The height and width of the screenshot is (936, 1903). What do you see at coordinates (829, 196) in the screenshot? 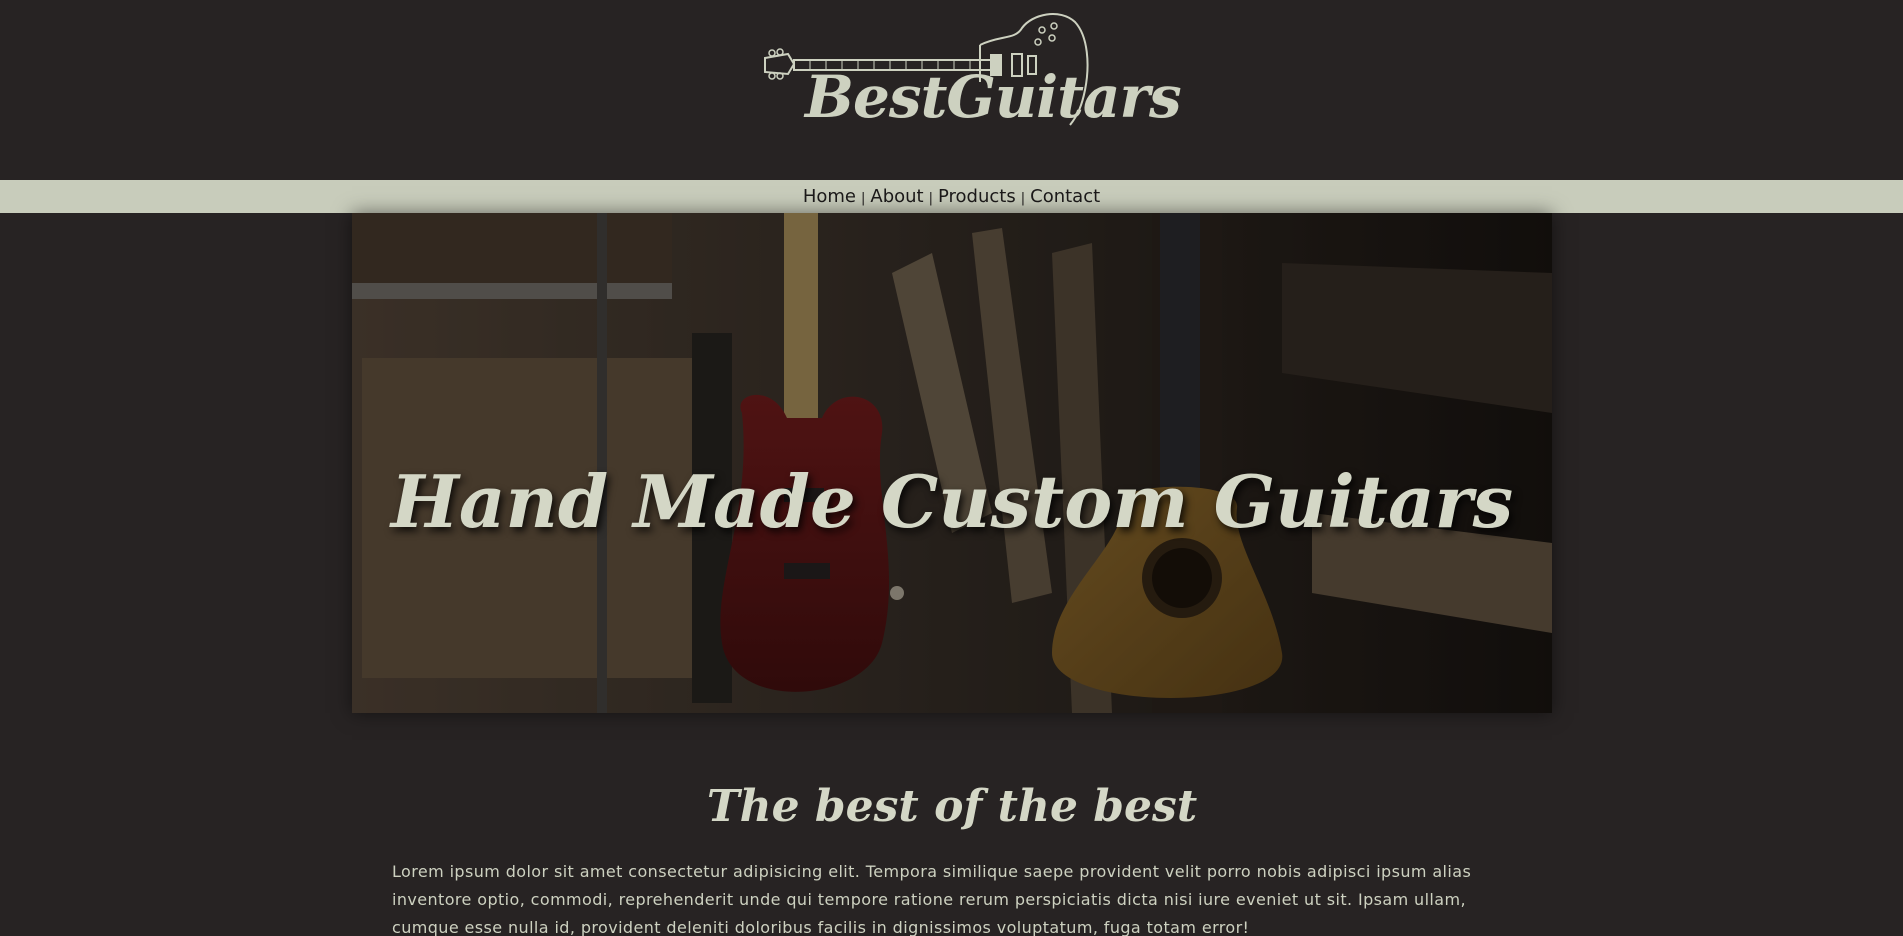
I see `nav-link-home: Home` at bounding box center [829, 196].